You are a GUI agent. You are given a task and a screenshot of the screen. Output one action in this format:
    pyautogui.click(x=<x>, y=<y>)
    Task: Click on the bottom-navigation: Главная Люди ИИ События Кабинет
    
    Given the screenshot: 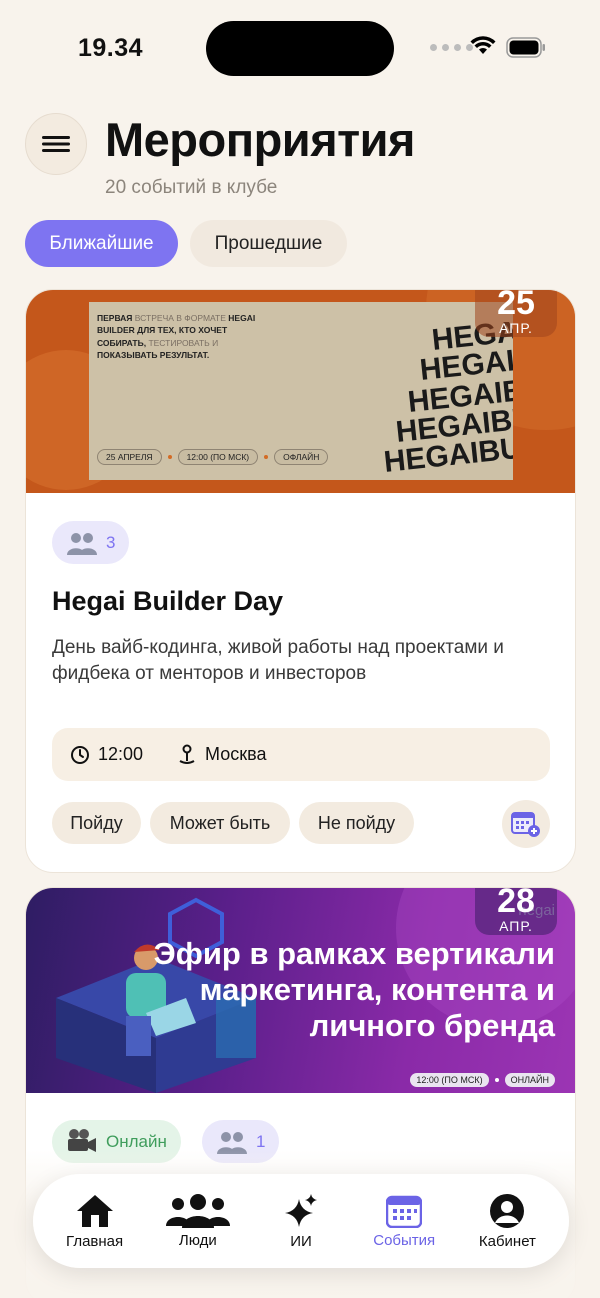 What is the action you would take?
    pyautogui.click(x=301, y=1221)
    